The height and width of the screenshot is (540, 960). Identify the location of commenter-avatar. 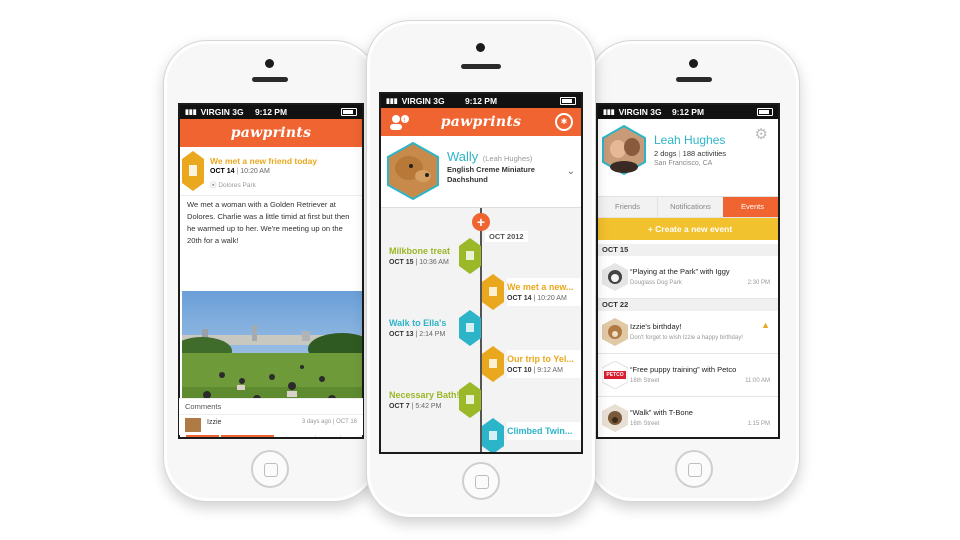
(193, 425).